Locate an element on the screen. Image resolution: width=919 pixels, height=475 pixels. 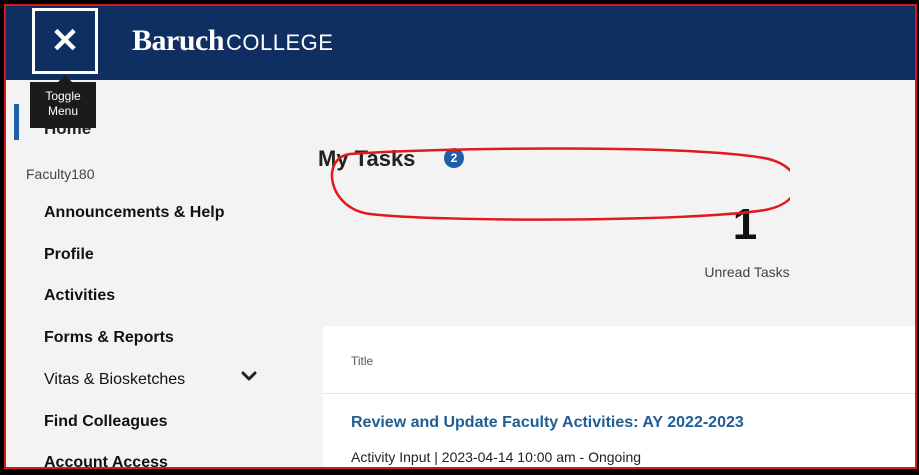
sidebar-item-vitas-biosketches: Vitas & Biosketches is located at coordinates (114, 380).